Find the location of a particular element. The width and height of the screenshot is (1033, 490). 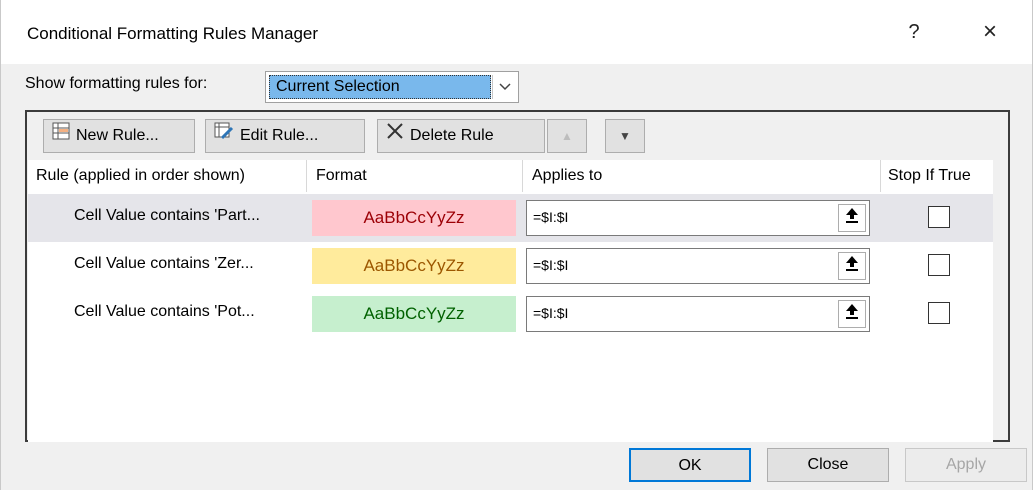

header-rule: Rule (applied in order shown) is located at coordinates (140, 176).